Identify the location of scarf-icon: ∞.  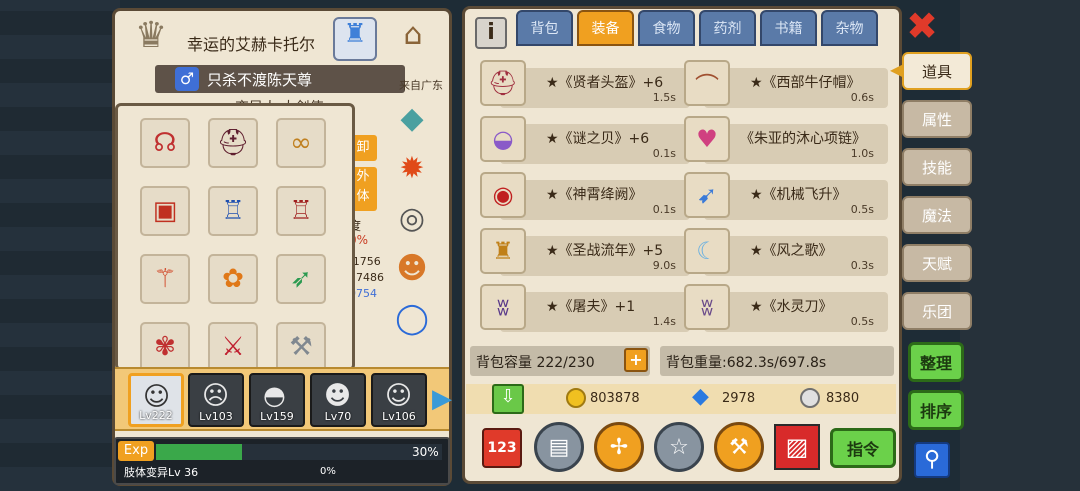
(301, 143).